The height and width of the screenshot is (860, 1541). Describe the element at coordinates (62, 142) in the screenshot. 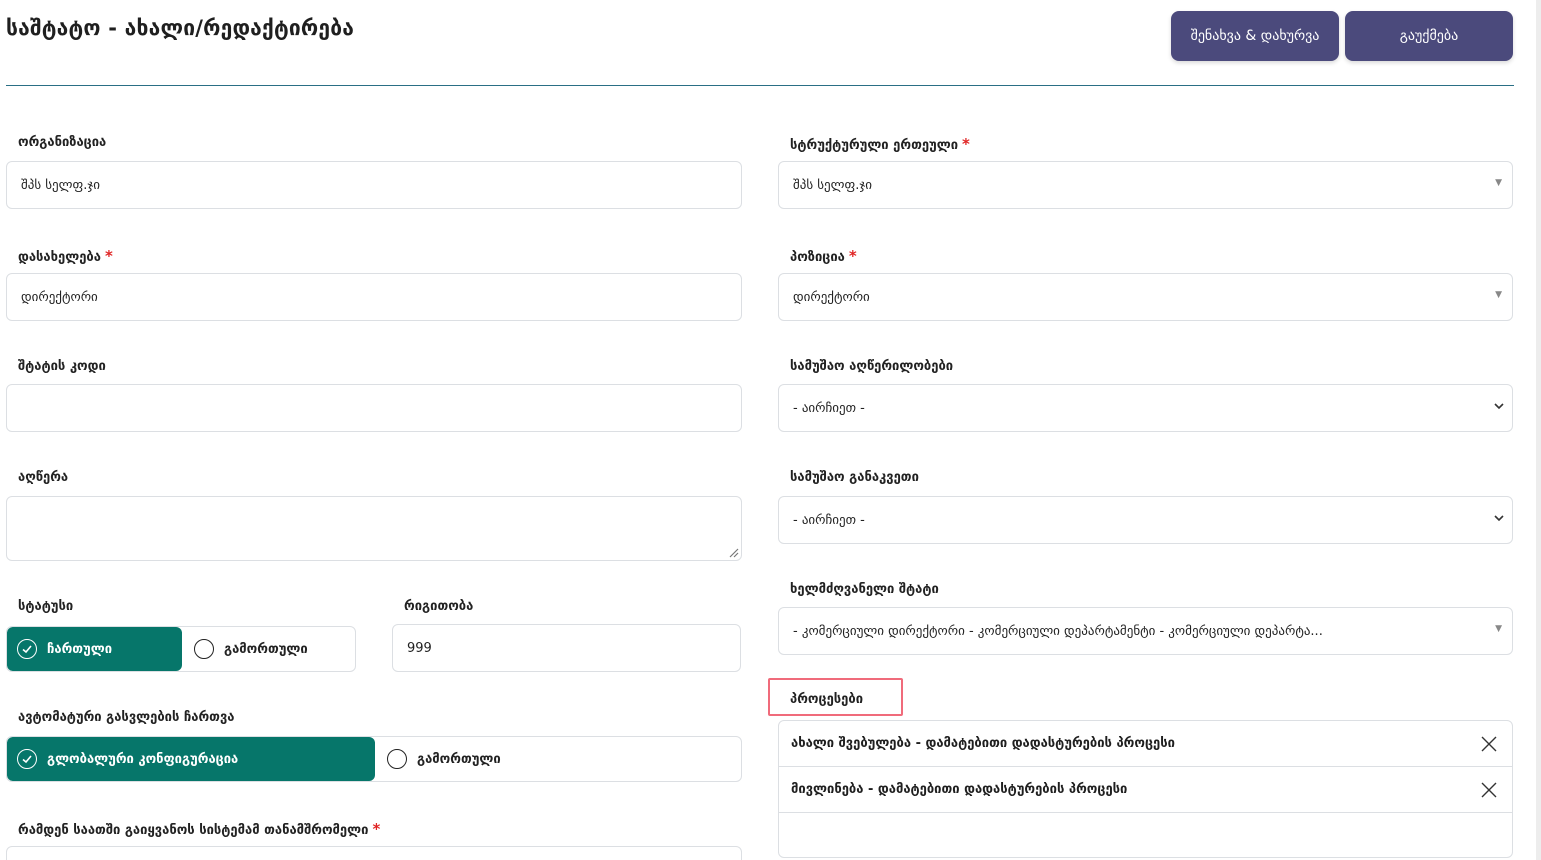

I see `organization-label: ორგანიზაცია` at that location.